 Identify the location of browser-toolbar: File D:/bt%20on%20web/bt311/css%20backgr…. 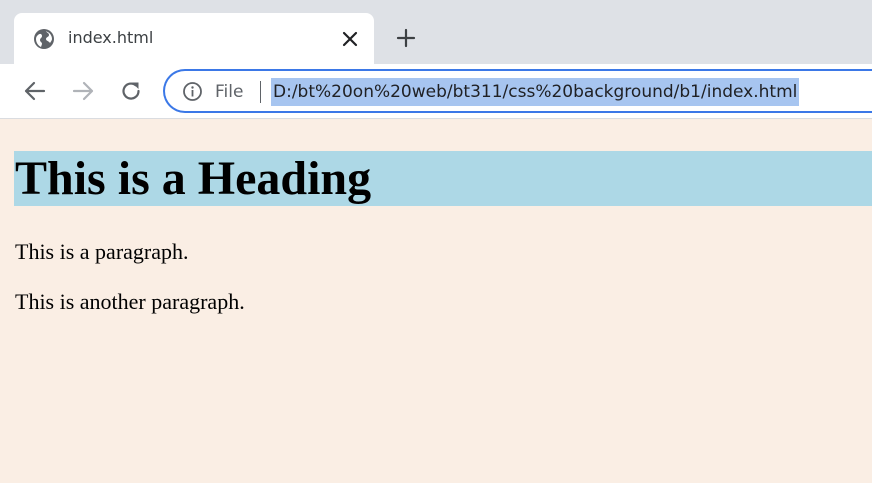
(436, 91).